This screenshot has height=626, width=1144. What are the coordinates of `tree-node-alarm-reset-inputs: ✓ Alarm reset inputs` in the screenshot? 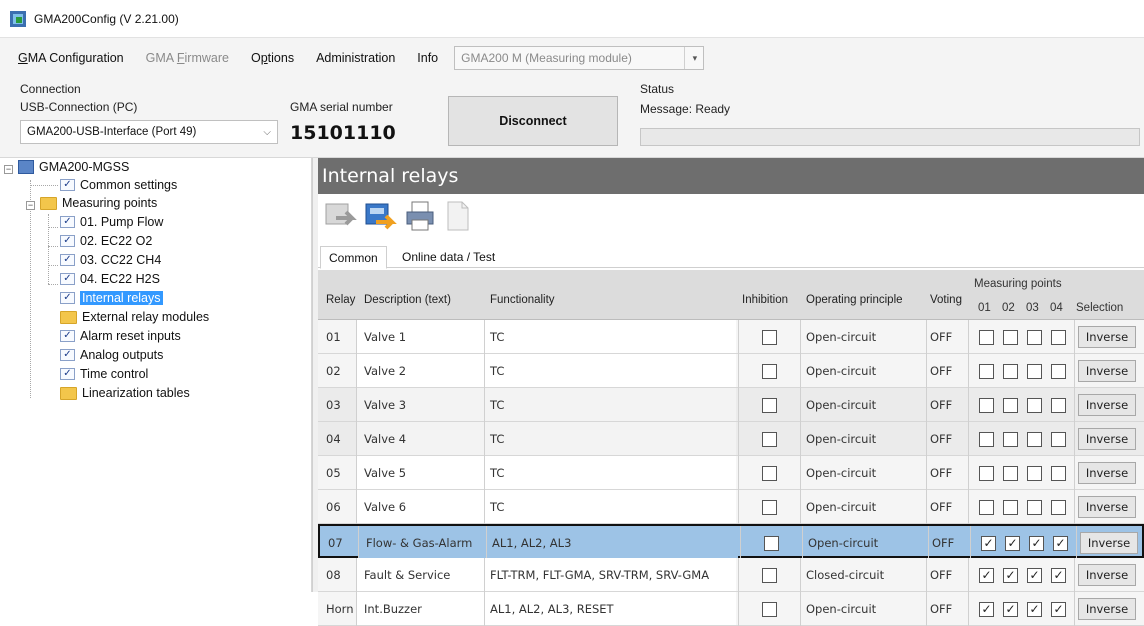 It's located at (120, 336).